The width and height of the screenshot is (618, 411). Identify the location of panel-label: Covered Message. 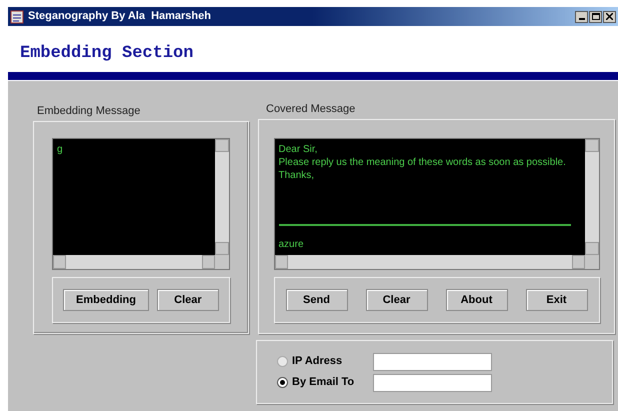
(310, 109).